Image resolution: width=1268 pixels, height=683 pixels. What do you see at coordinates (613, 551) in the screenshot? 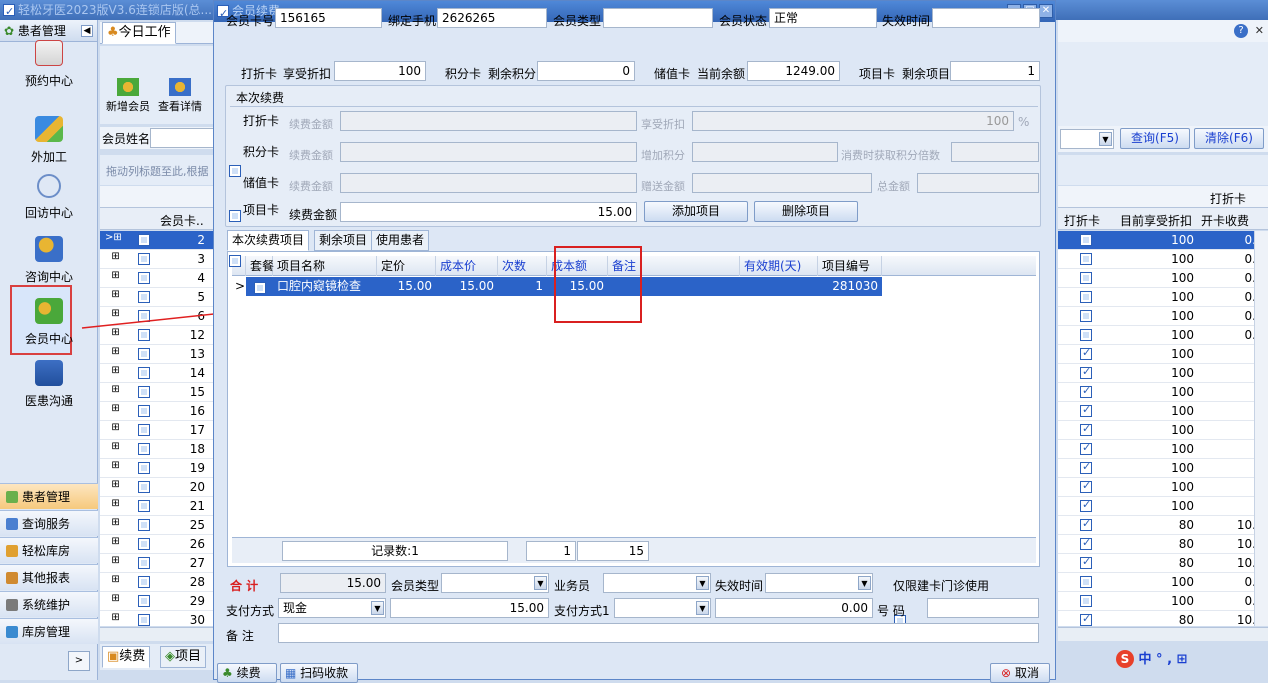
I see `footer-cost-amount: 15` at bounding box center [613, 551].